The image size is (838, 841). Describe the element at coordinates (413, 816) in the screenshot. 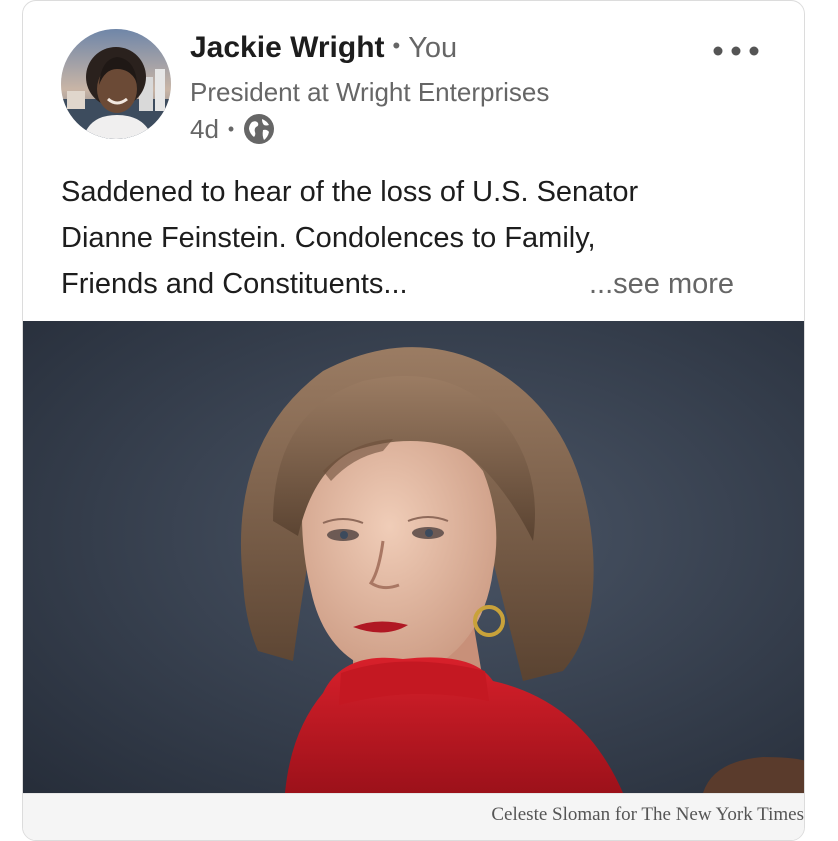

I see `image-credit-bar: Celeste Sloman for The New York Times` at that location.